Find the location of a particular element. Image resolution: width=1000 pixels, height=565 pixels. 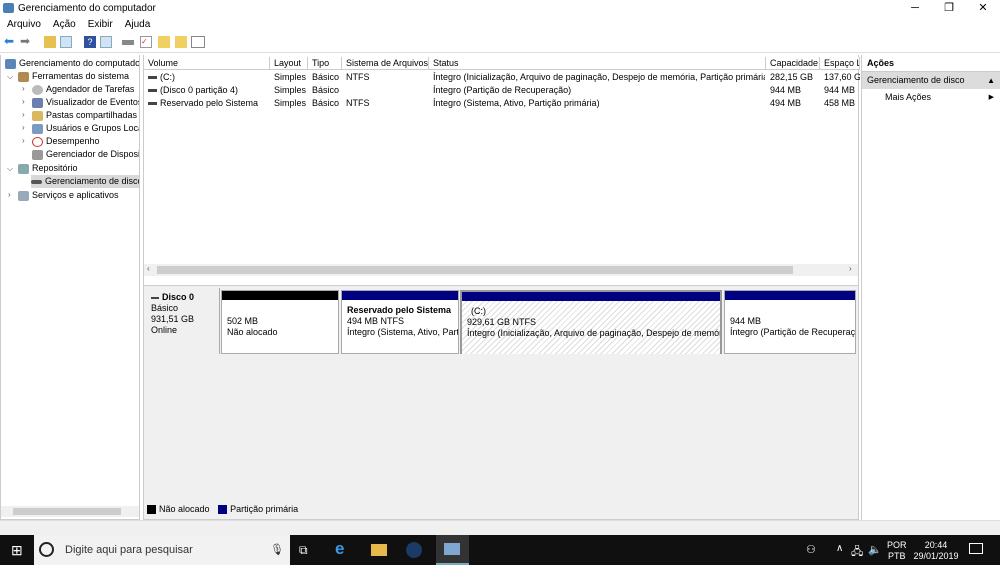

notifications-icon is located at coordinates (976, 548).